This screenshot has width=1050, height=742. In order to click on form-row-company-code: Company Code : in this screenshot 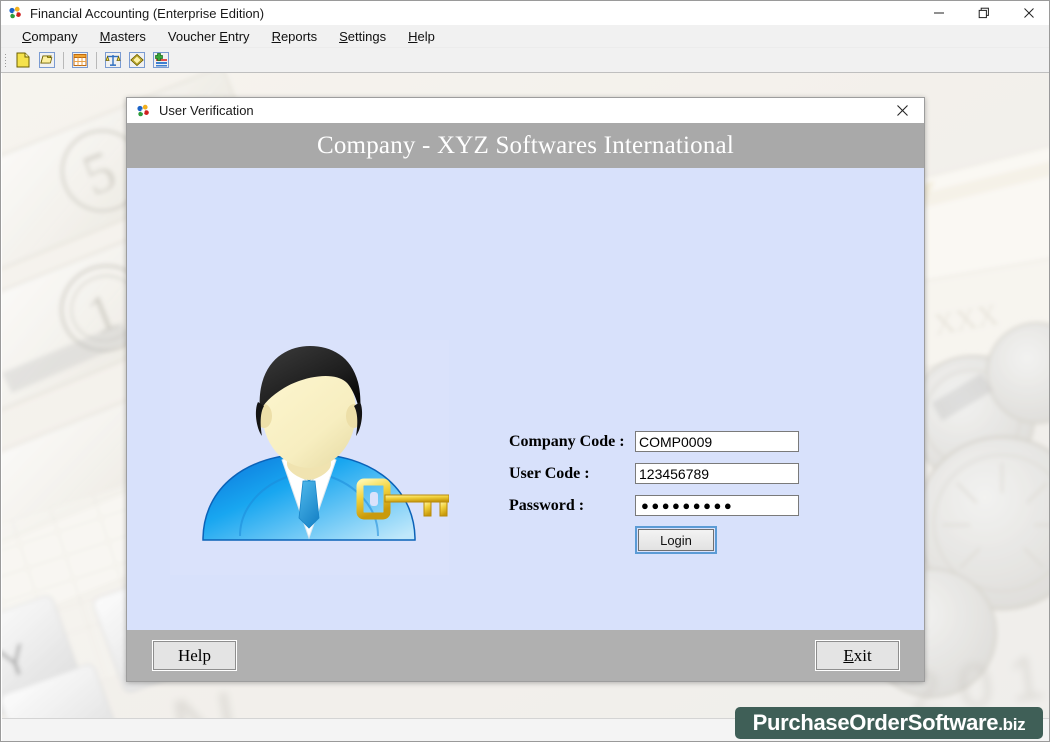, I will do `click(679, 441)`.